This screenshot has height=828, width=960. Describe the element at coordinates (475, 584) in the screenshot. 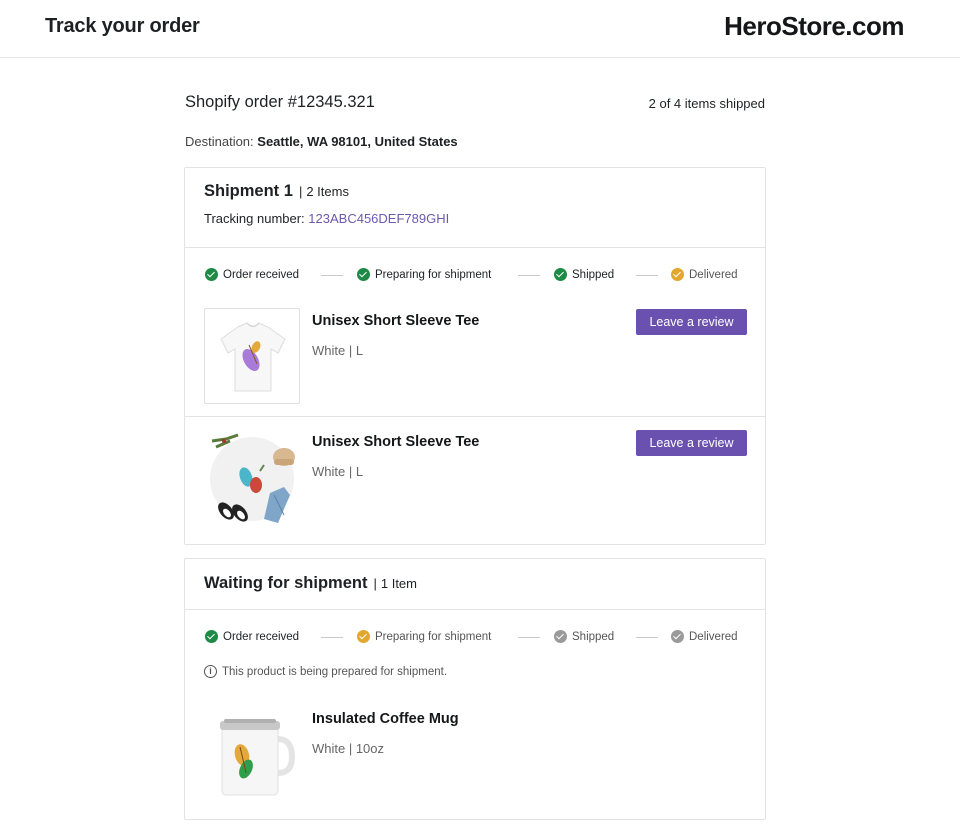

I see `shipment-header: Waiting for shipment | 1 Item` at that location.